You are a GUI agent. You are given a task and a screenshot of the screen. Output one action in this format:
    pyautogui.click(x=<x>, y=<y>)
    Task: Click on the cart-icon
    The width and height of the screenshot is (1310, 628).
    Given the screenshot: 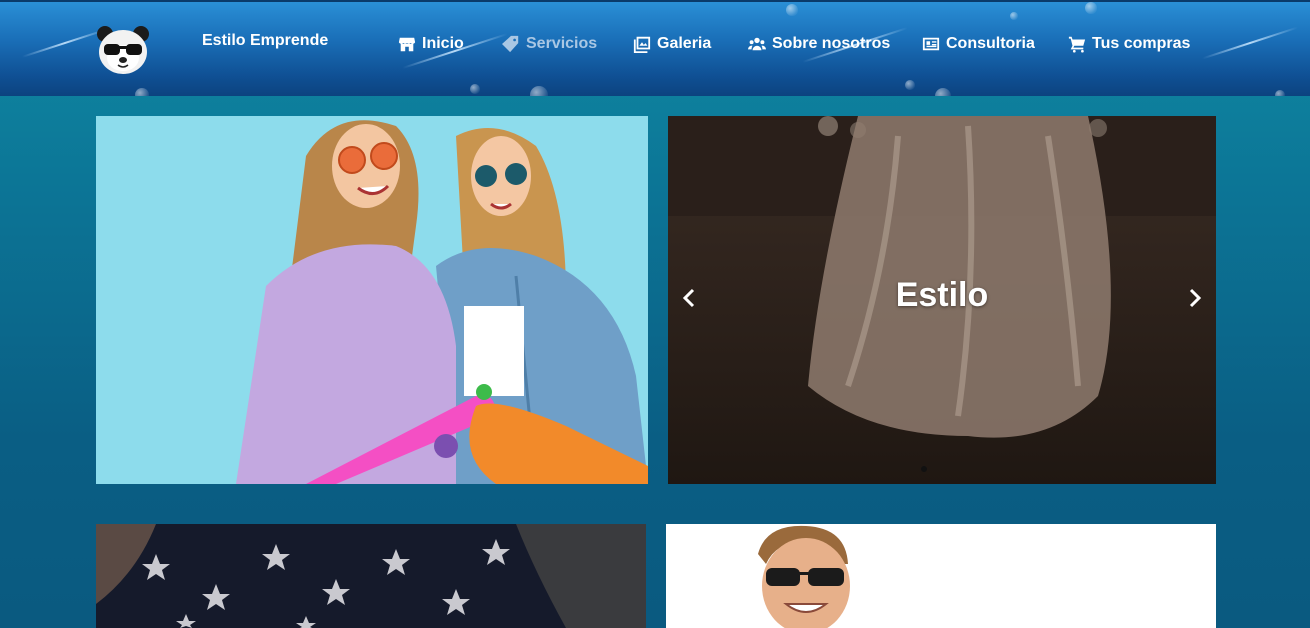 What is the action you would take?
    pyautogui.click(x=1077, y=44)
    